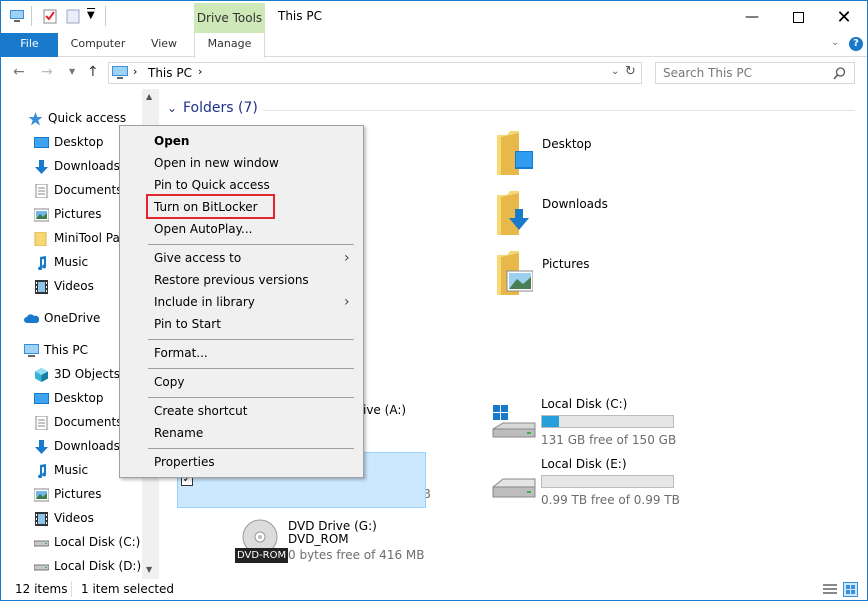  What do you see at coordinates (187, 324) in the screenshot?
I see `menu-item-pin-to-start: Pin to Start` at bounding box center [187, 324].